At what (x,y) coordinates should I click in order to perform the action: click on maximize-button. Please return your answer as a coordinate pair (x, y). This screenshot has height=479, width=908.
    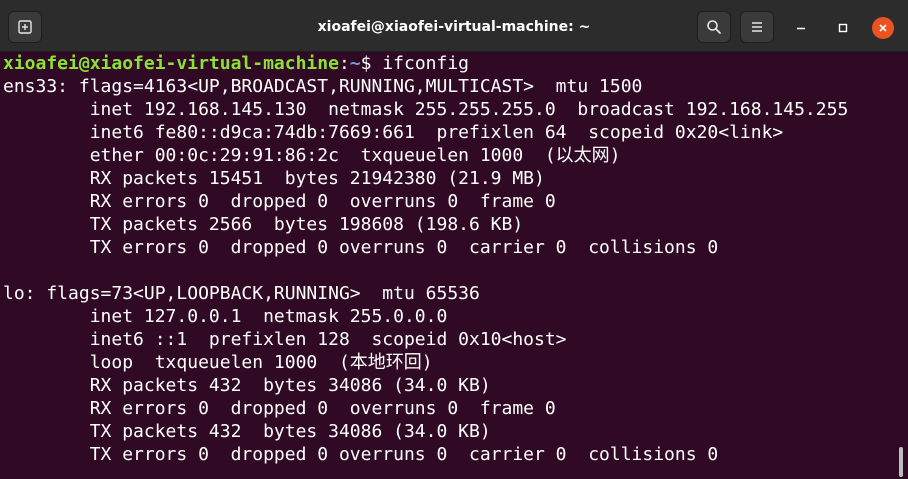
    Looking at the image, I should click on (843, 28).